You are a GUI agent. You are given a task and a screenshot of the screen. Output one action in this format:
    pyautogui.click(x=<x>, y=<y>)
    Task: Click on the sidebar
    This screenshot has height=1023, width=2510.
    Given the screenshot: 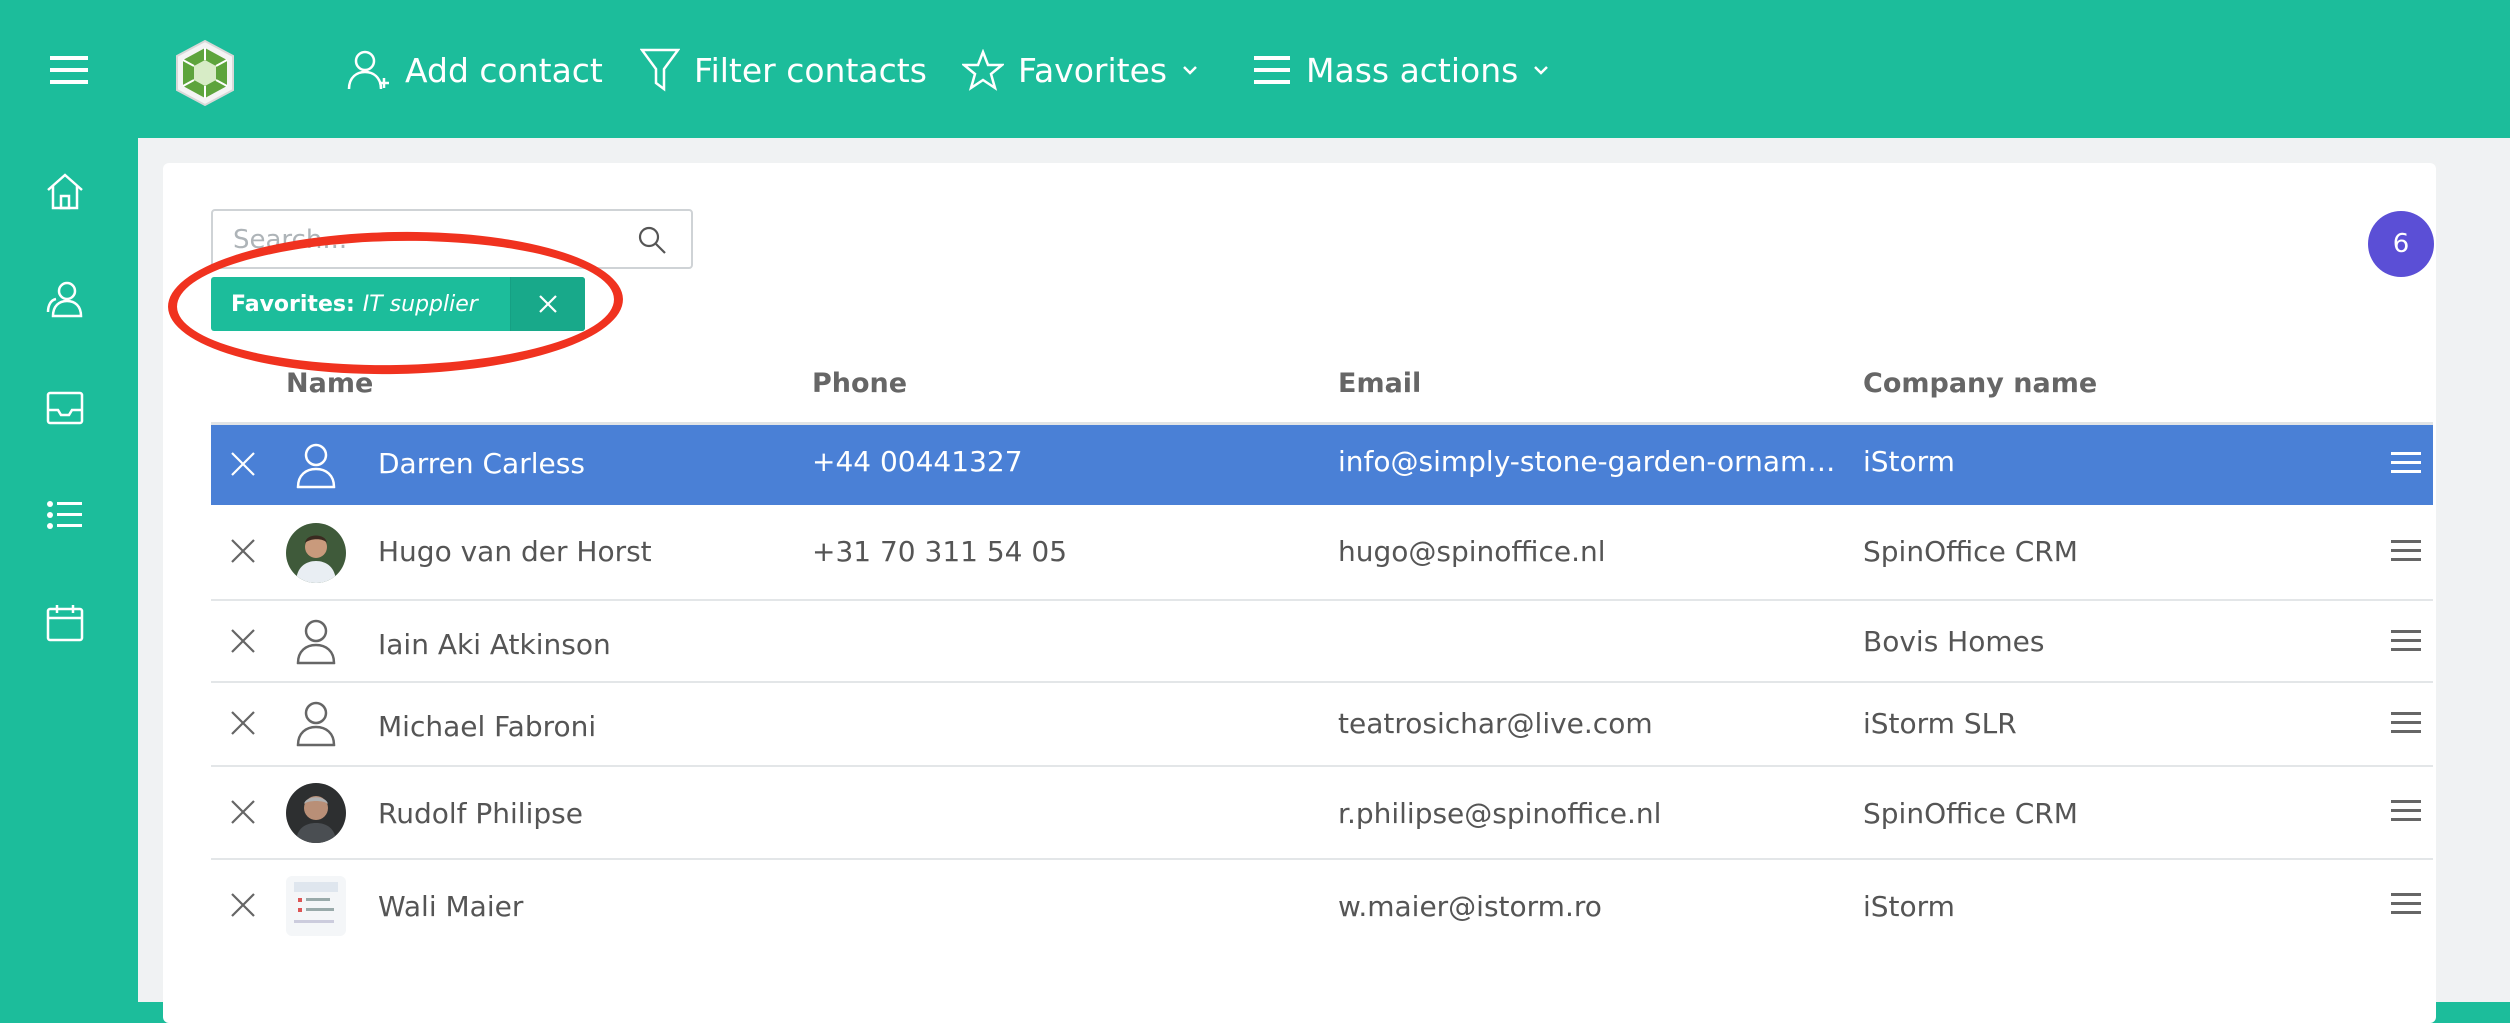 What is the action you would take?
    pyautogui.click(x=69, y=570)
    